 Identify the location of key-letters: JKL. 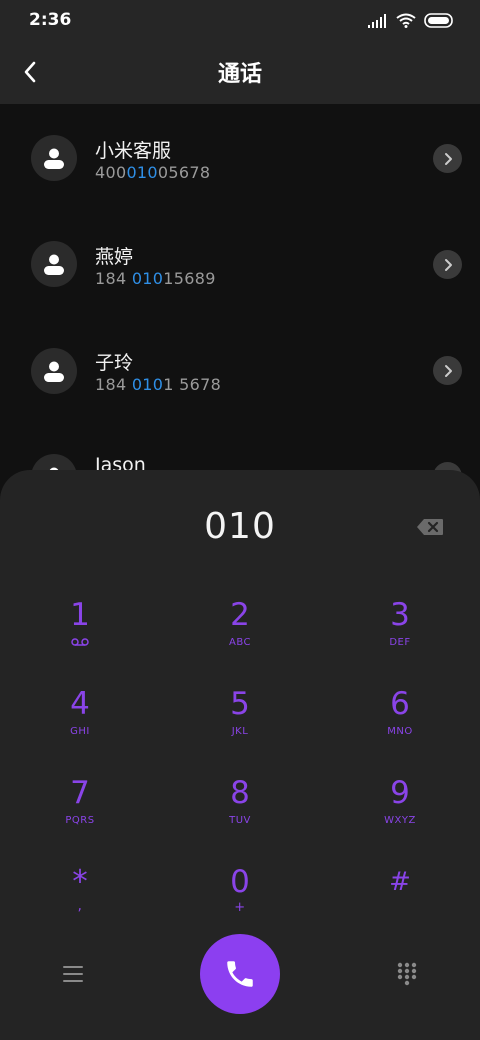
(240, 731).